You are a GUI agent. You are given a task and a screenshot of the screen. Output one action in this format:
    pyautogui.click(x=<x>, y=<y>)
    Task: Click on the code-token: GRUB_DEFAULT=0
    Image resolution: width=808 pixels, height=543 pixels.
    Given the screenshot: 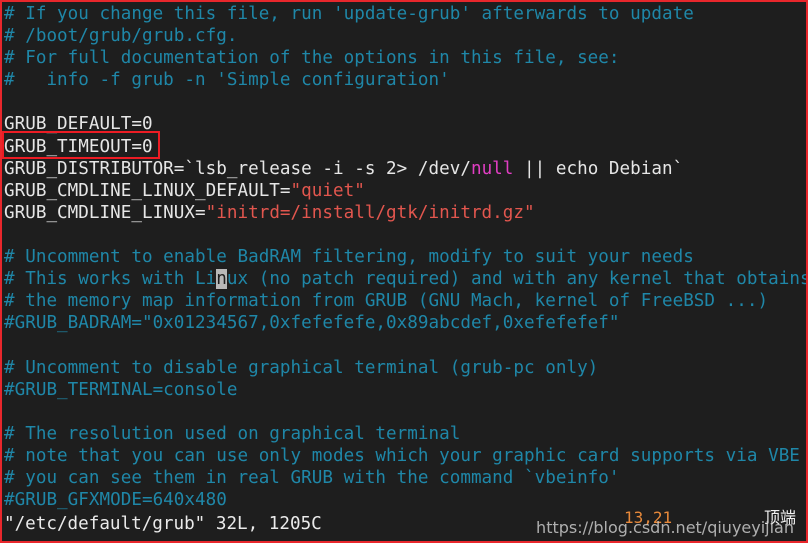 What is the action you would take?
    pyautogui.click(x=78, y=124)
    